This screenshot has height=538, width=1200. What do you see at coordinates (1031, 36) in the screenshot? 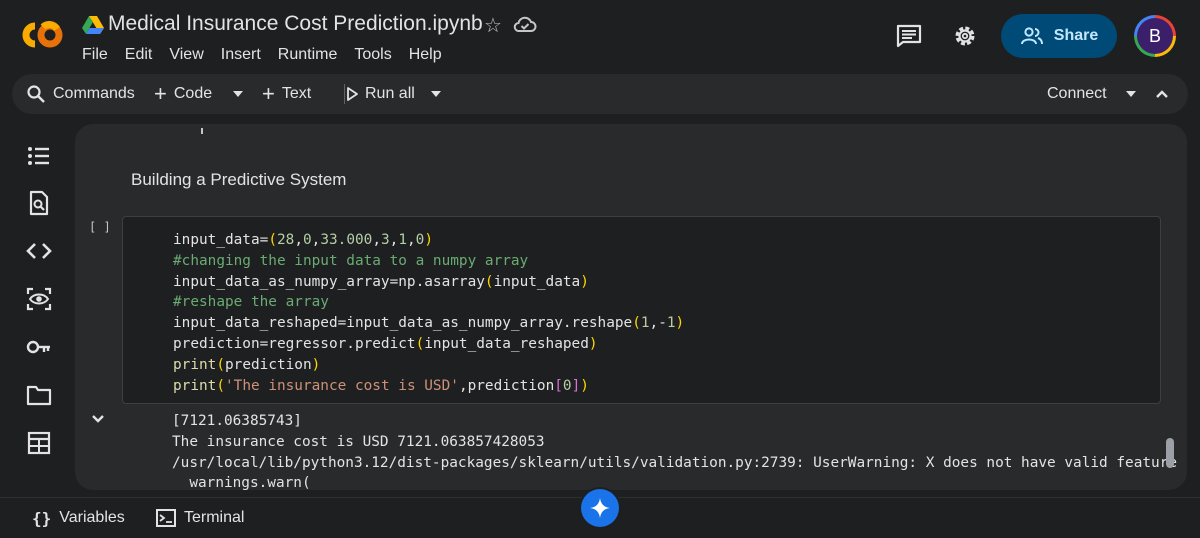
I see `people-icon` at bounding box center [1031, 36].